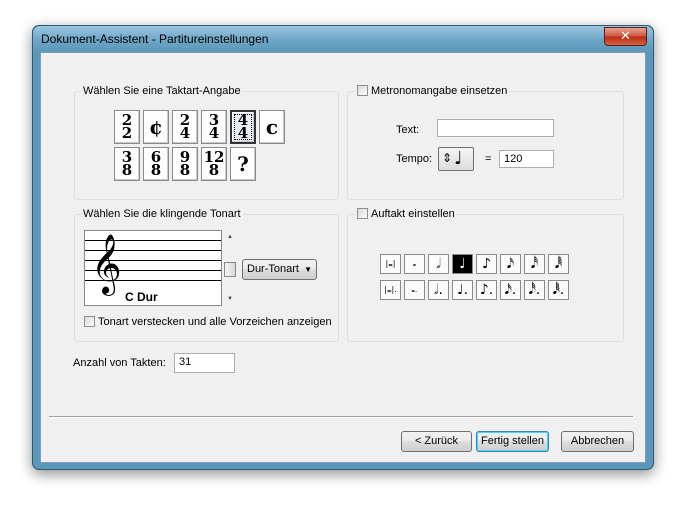 The image size is (700, 523). Describe the element at coordinates (512, 441) in the screenshot. I see `finish-button: Fertig stellen` at that location.